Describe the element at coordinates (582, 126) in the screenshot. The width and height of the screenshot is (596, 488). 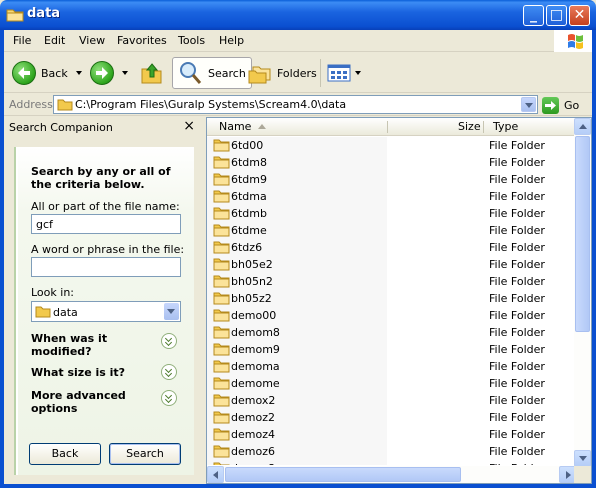
I see `scroll-up-button` at that location.